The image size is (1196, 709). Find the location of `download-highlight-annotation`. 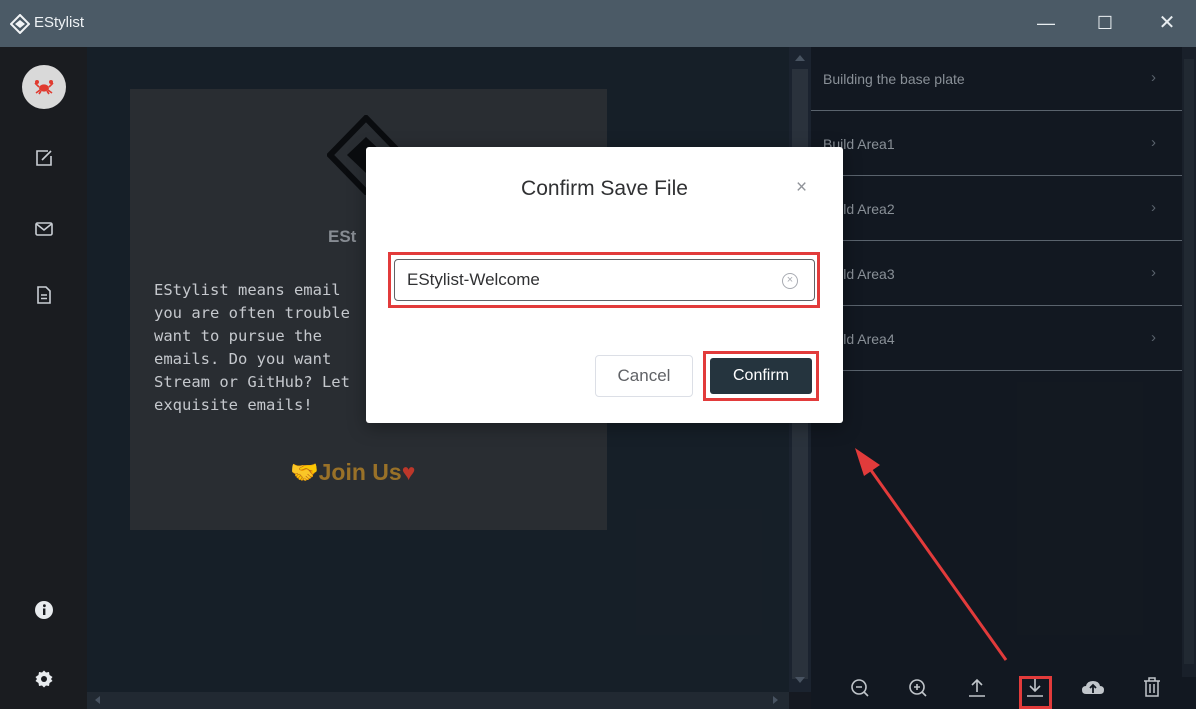

download-highlight-annotation is located at coordinates (1035, 692).